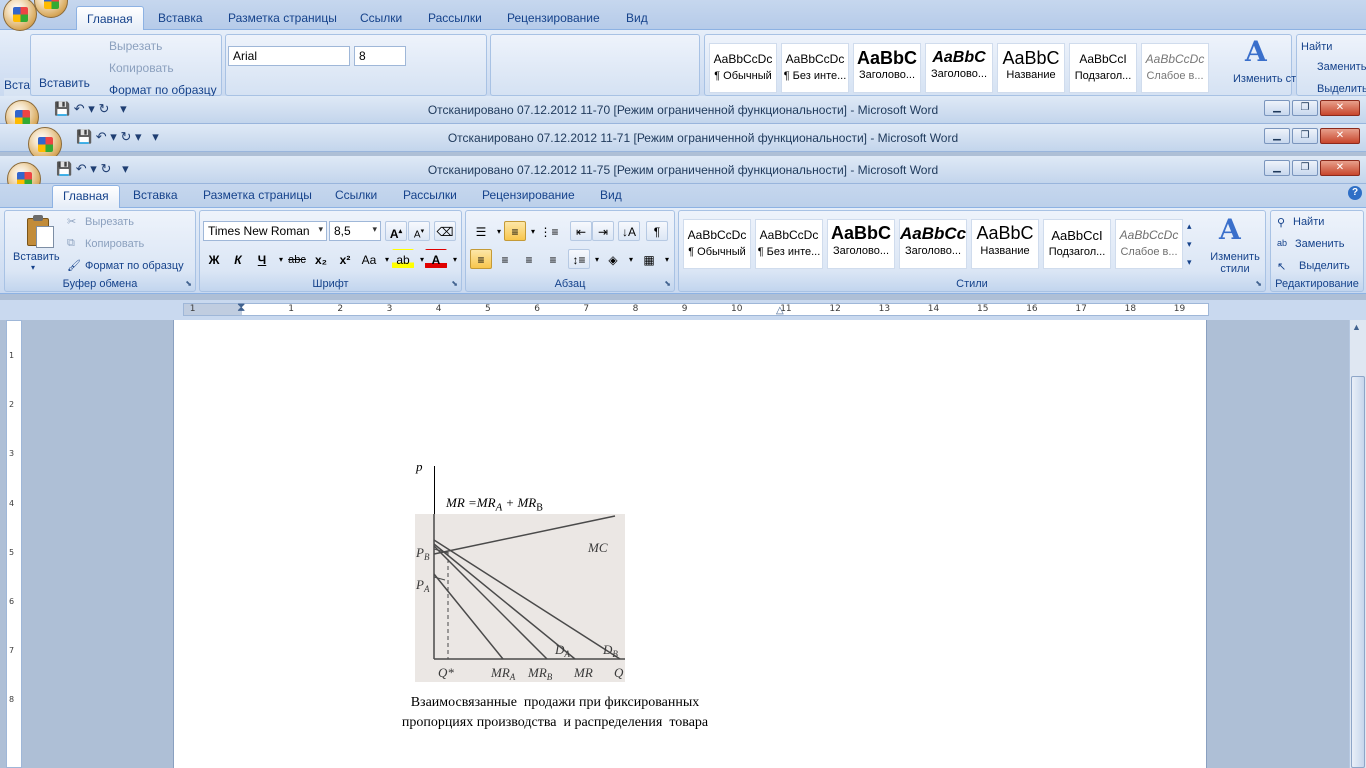  What do you see at coordinates (163, 90) in the screenshot?
I see `bg-format-painter-label: Формат по образцу` at bounding box center [163, 90].